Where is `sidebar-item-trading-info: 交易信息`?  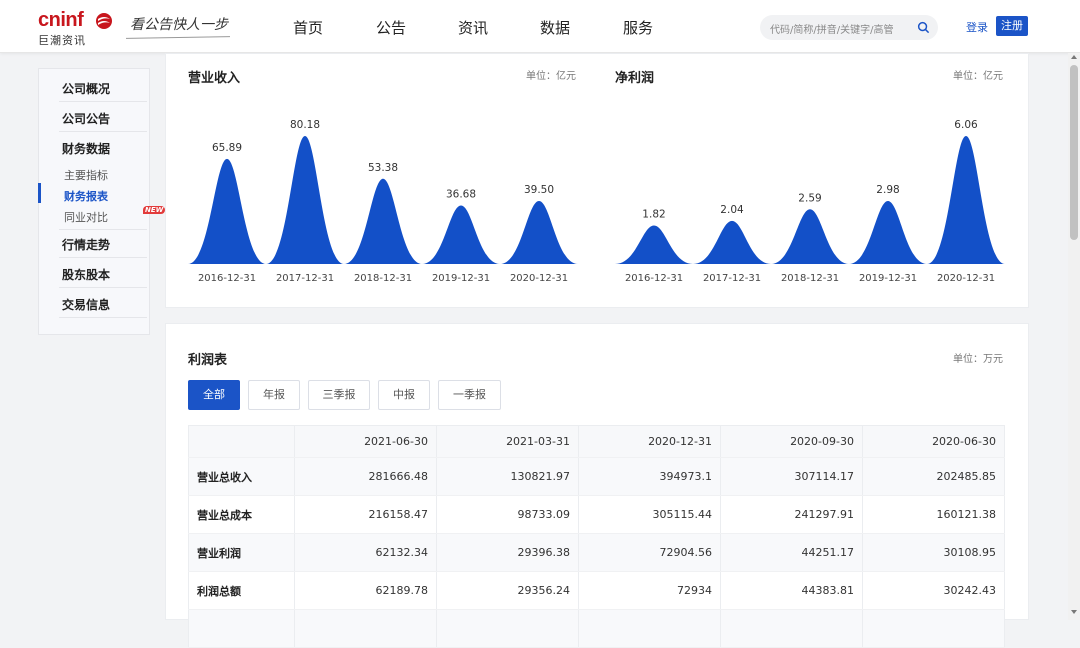
sidebar-item-trading-info: 交易信息 is located at coordinates (86, 304).